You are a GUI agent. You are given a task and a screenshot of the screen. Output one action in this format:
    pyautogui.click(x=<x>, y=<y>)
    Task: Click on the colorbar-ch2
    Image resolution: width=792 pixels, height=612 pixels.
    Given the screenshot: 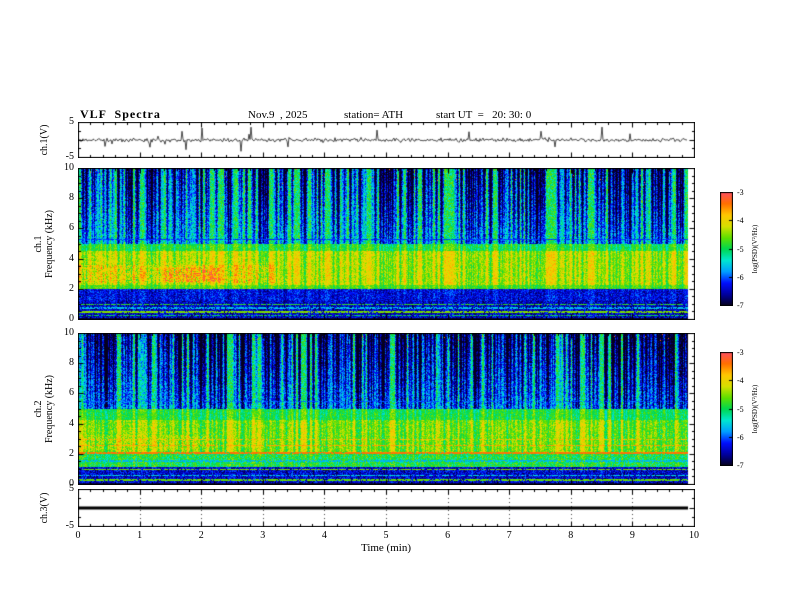 What is the action you would take?
    pyautogui.click(x=726, y=409)
    